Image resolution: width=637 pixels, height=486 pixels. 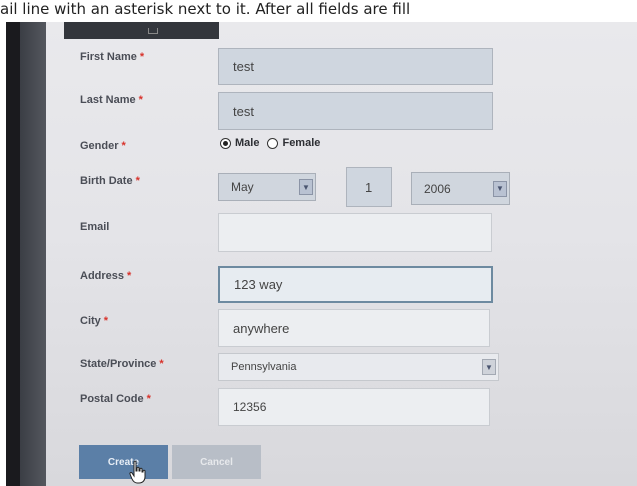 What do you see at coordinates (33, 254) in the screenshot?
I see `sidebar-strip` at bounding box center [33, 254].